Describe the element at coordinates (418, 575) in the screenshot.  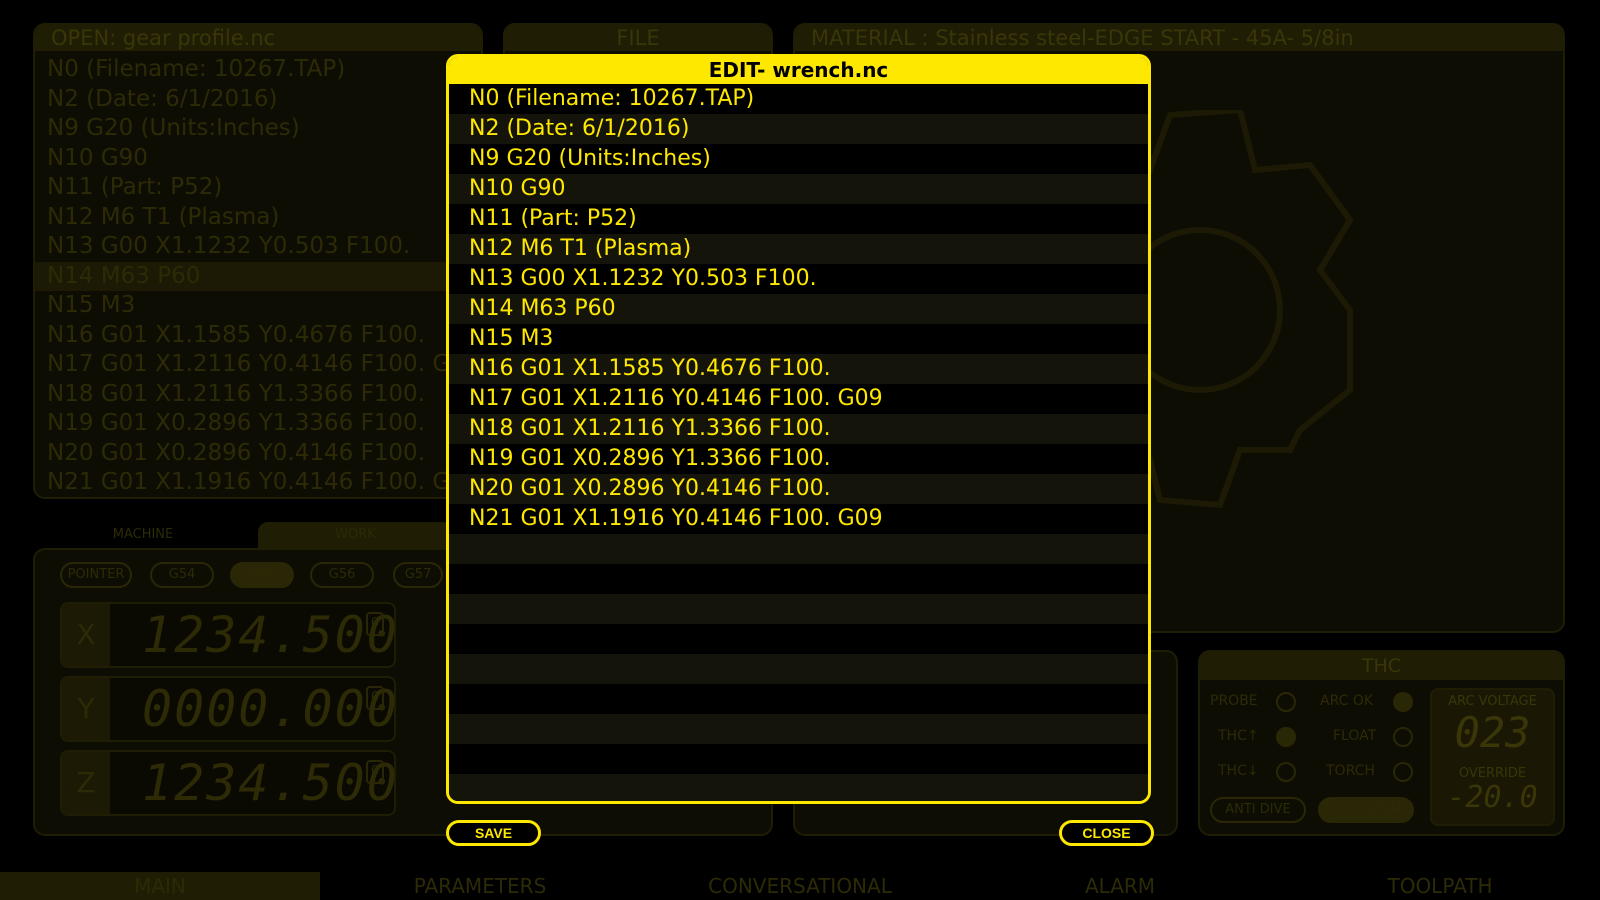
I see `g57-chip: G57` at that location.